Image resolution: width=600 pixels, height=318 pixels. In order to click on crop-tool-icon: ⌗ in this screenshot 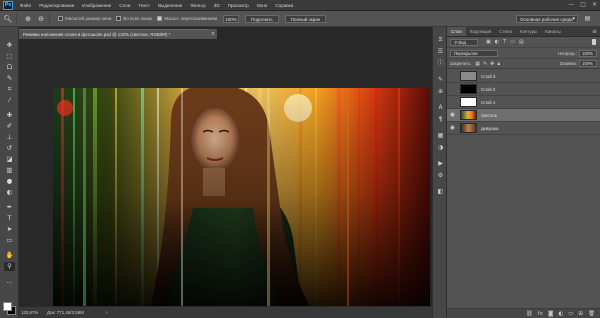, I will do `click(9, 89)`.